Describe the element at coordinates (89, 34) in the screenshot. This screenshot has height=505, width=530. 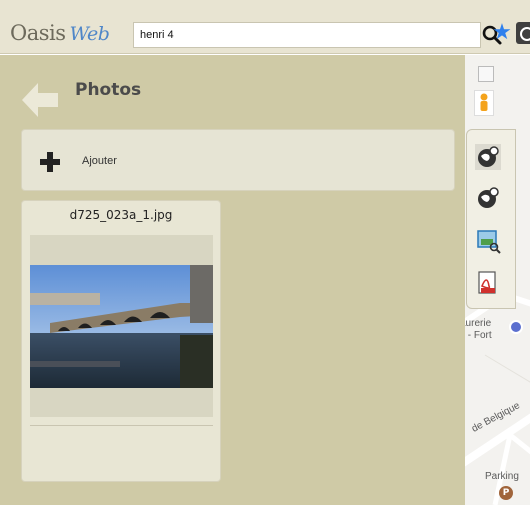
I see `logo-accent-text: Web` at that location.